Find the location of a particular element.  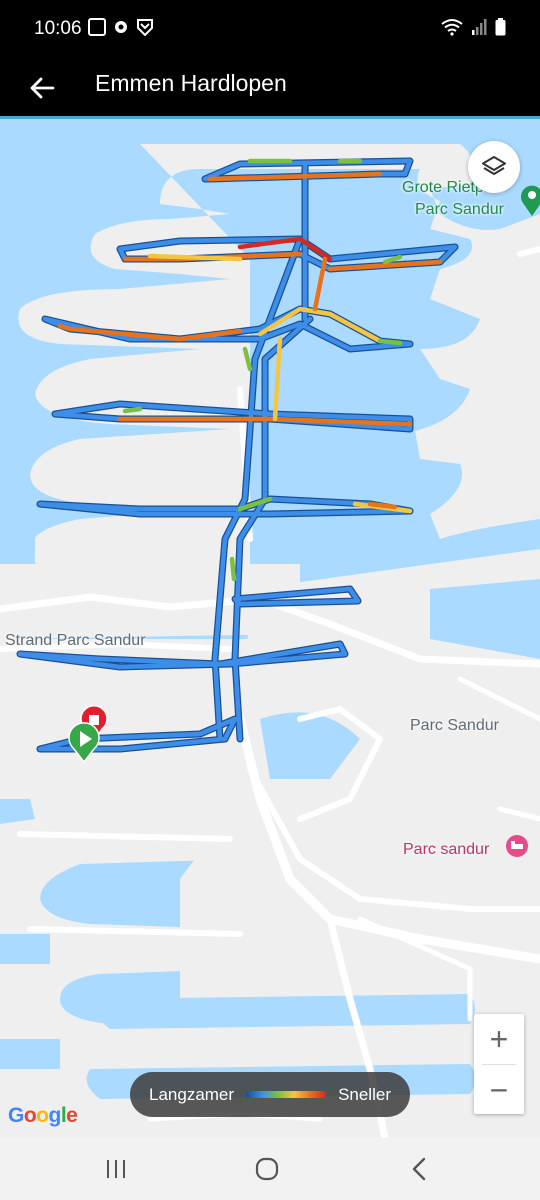

google-logo-letter: e is located at coordinates (72, 1115).